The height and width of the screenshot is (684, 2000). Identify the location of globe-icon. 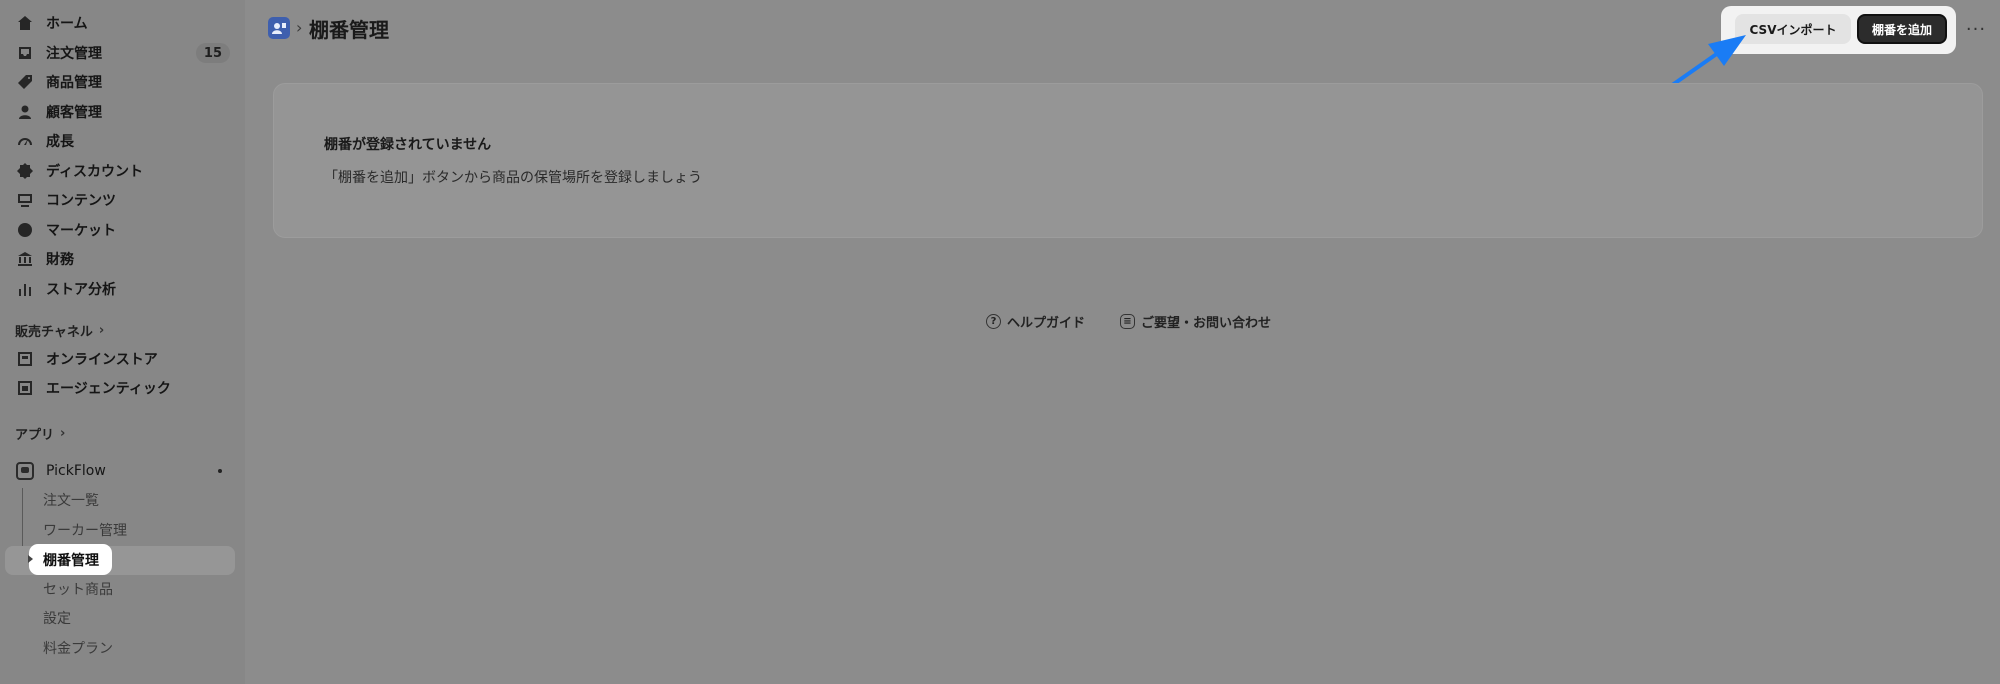
(25, 230).